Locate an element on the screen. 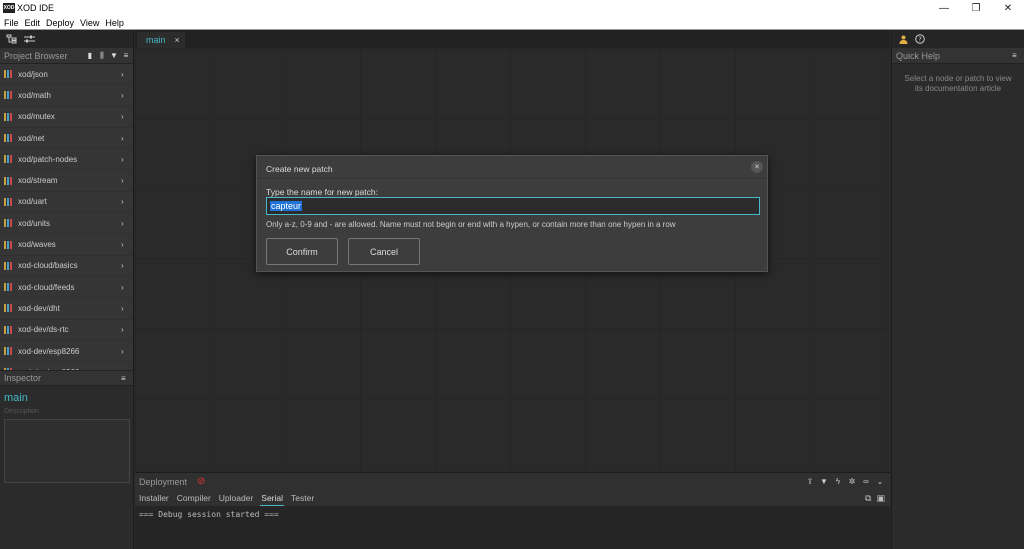 This screenshot has width=1024, height=549. debug-icon: ✲ is located at coordinates (852, 481).